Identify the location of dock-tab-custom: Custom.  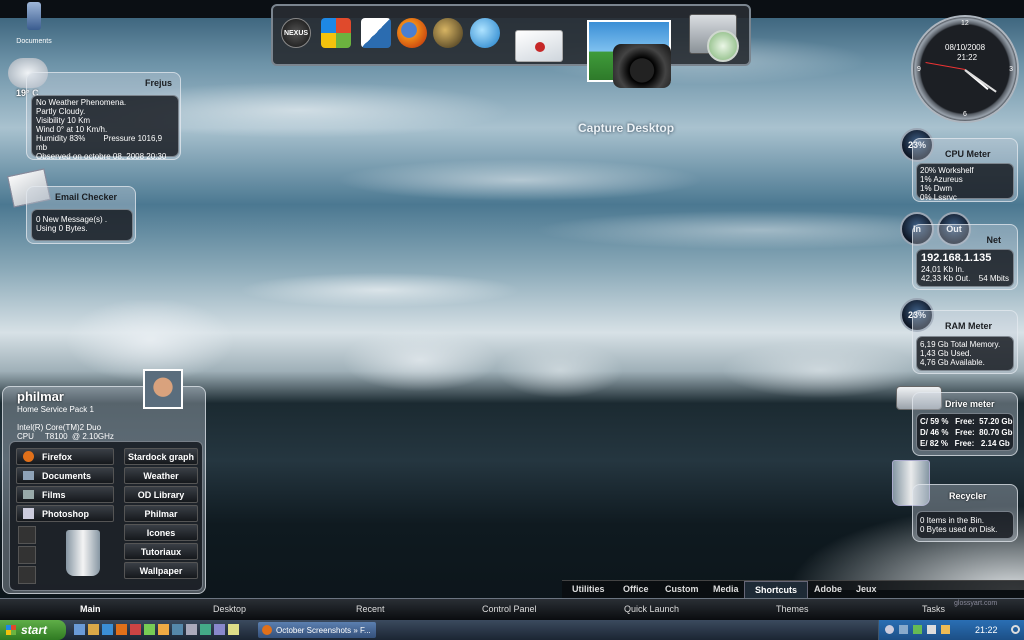
(682, 589).